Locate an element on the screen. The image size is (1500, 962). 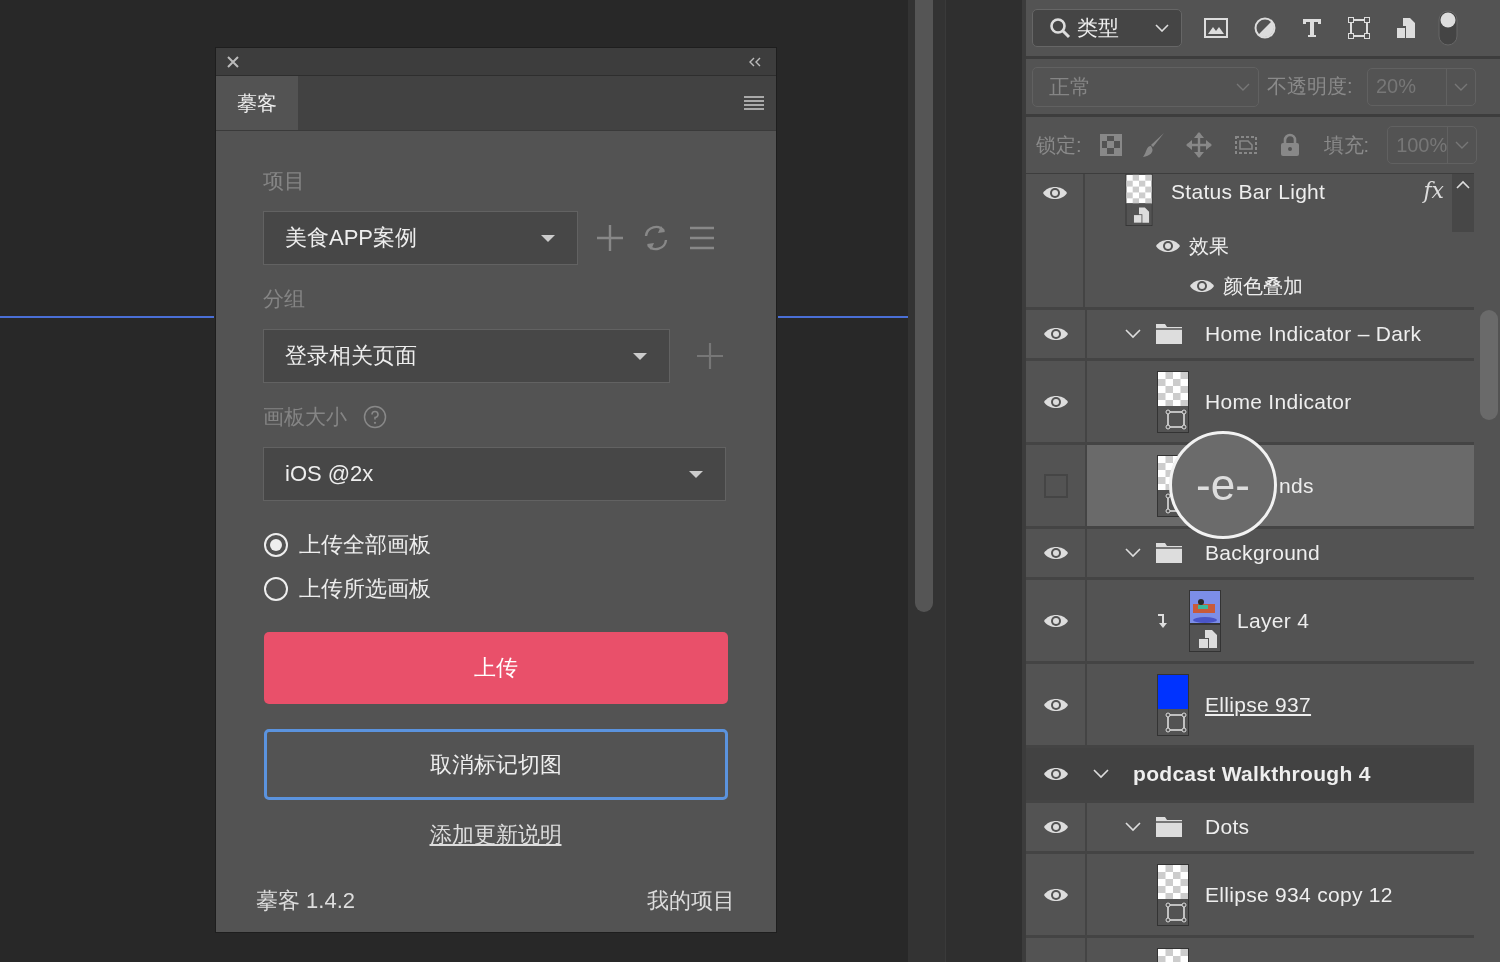
layer-name: Home Indicator – Dark is located at coordinates (1313, 334).